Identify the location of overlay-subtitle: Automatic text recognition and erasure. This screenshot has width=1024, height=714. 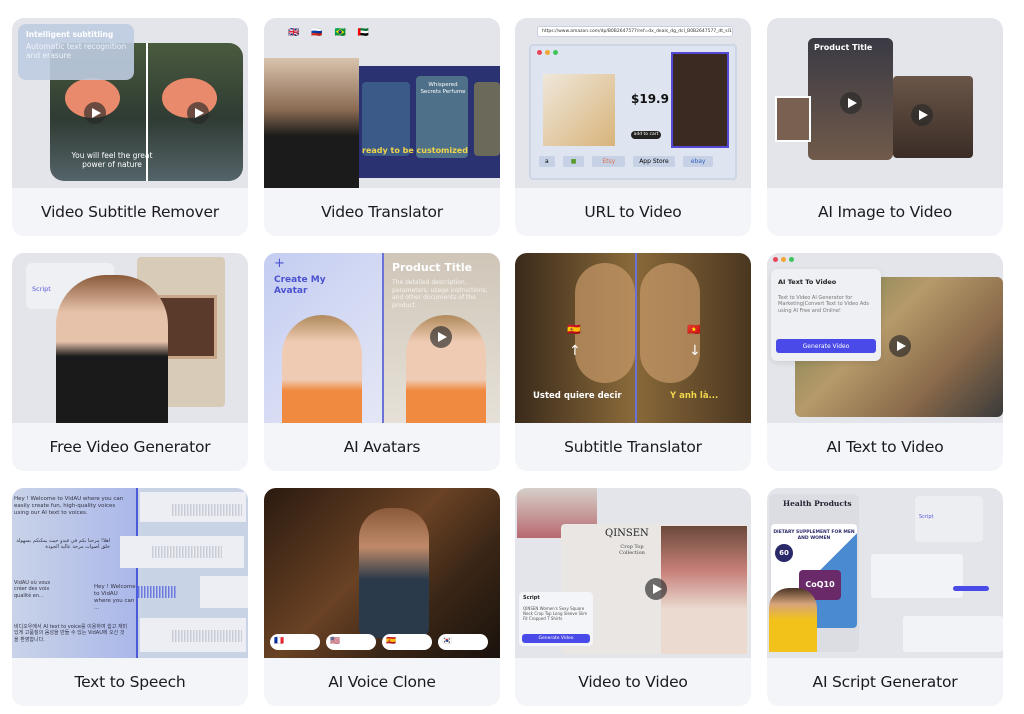
(76, 51).